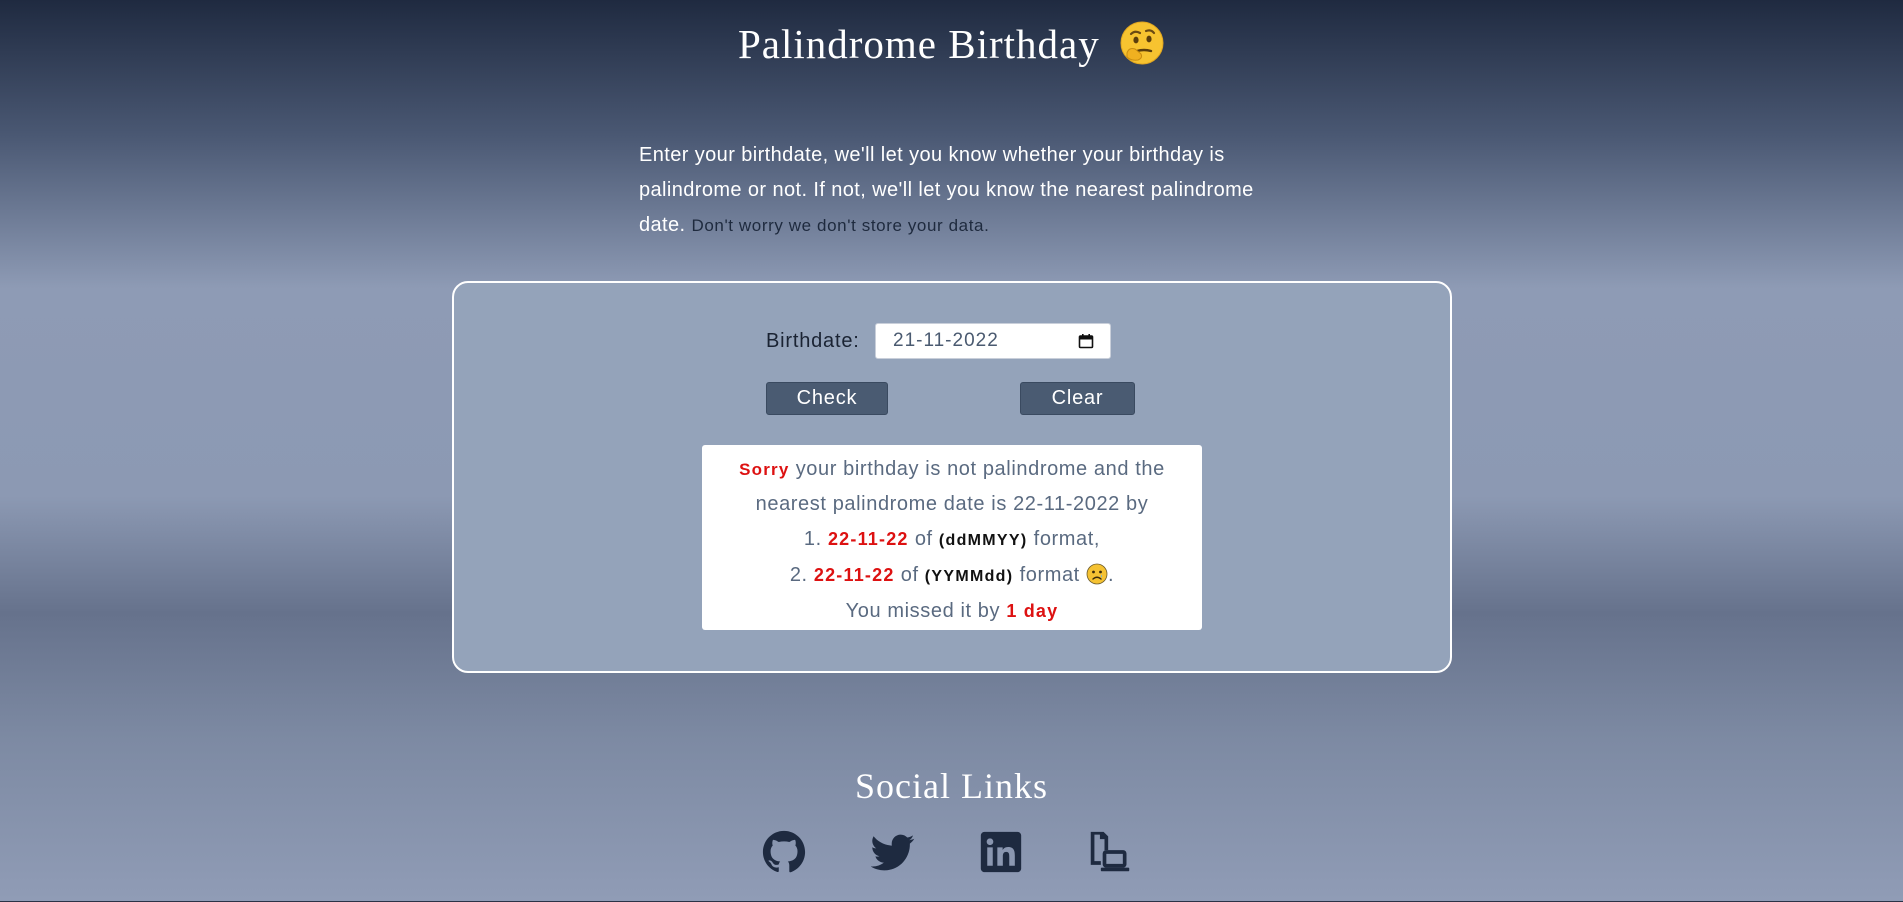 The height and width of the screenshot is (902, 1903). Describe the element at coordinates (1032, 611) in the screenshot. I see `missed-value: 1 day` at that location.